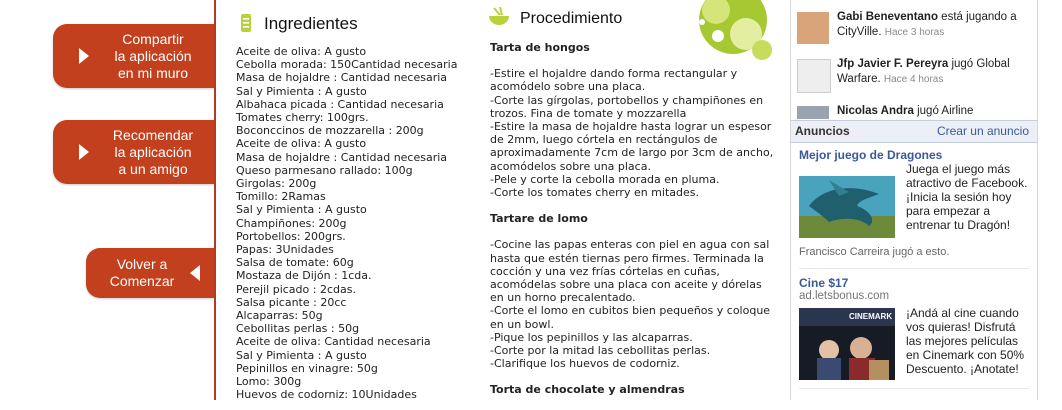 Image resolution: width=1062 pixels, height=410 pixels. I want to click on ingredient-item: Tomillo: 2Ramas, so click(281, 197).